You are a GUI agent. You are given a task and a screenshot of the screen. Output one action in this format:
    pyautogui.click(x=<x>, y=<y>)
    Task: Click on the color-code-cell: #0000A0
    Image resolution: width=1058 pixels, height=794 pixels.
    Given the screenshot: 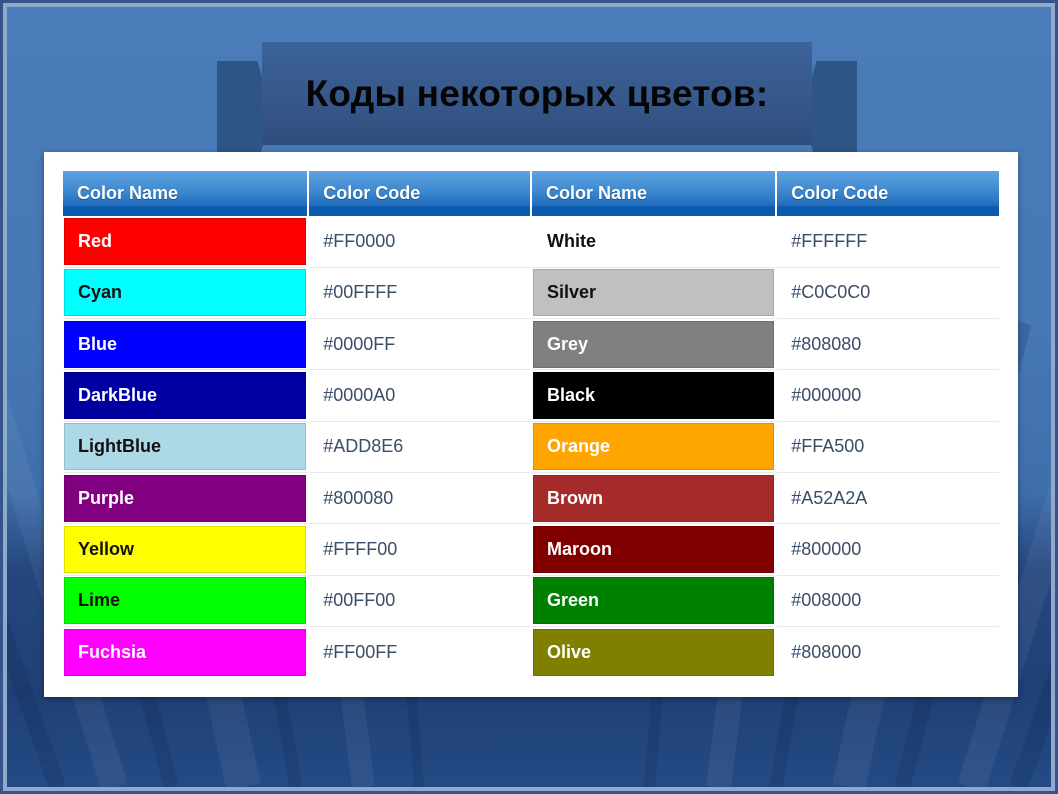 What is the action you would take?
    pyautogui.click(x=420, y=395)
    